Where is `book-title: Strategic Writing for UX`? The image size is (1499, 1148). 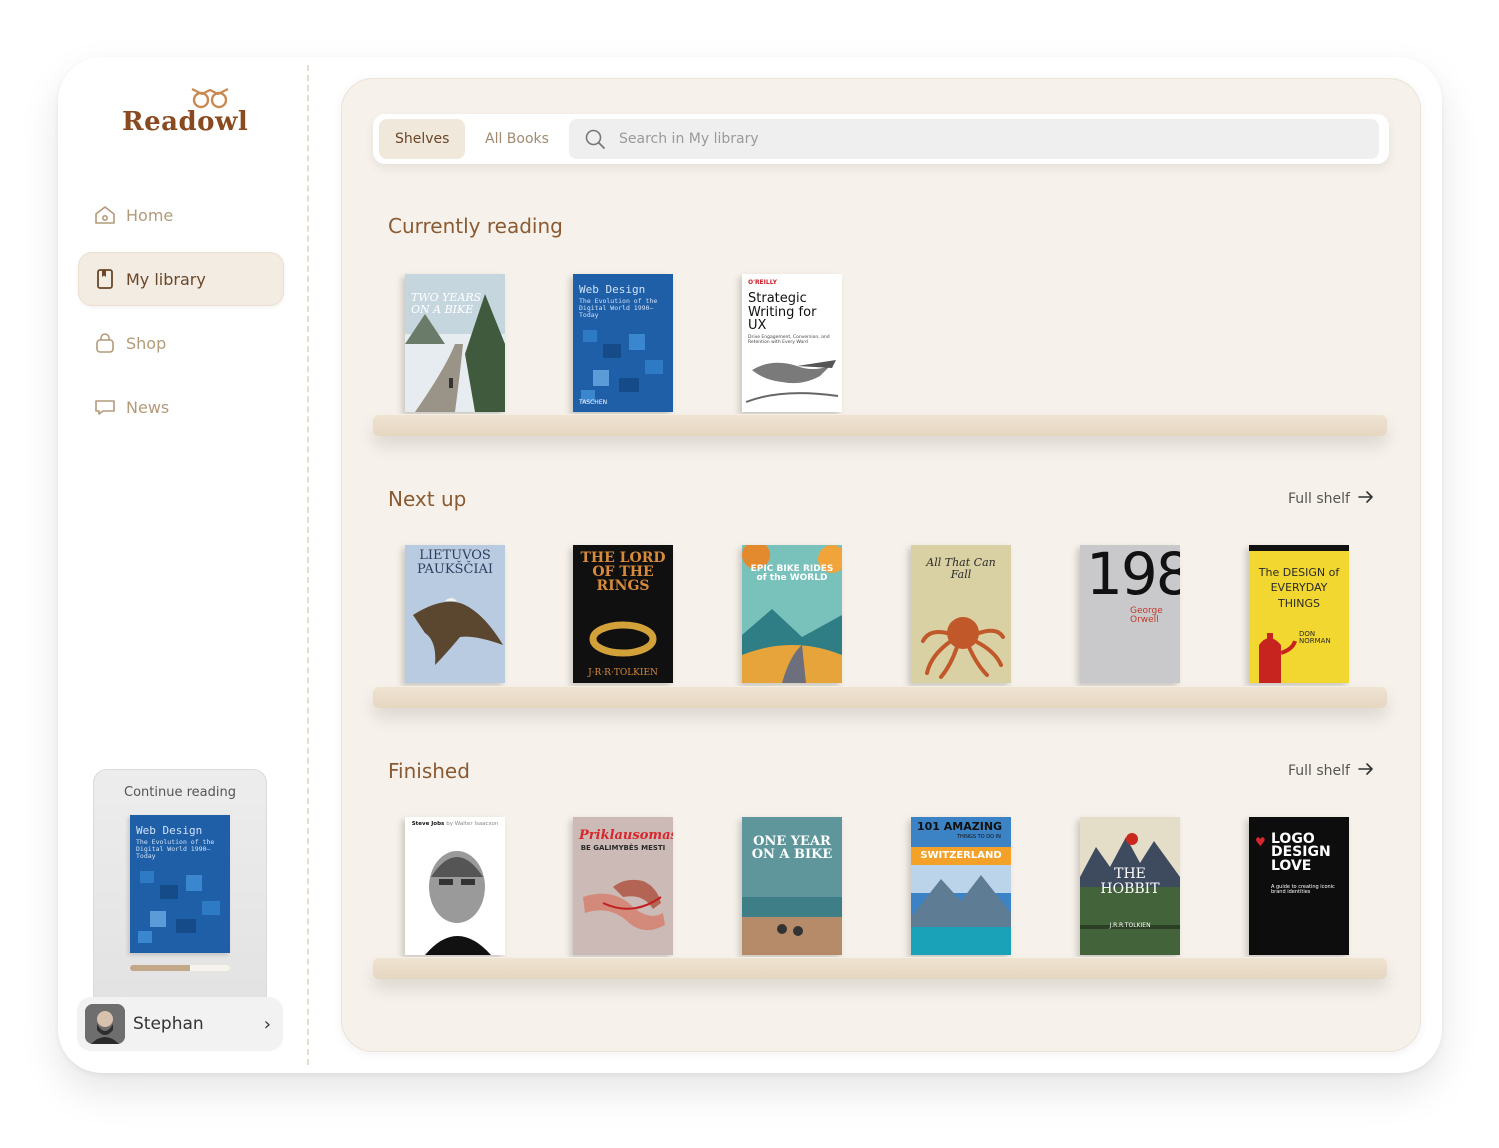 book-title: Strategic Writing for UX is located at coordinates (782, 312).